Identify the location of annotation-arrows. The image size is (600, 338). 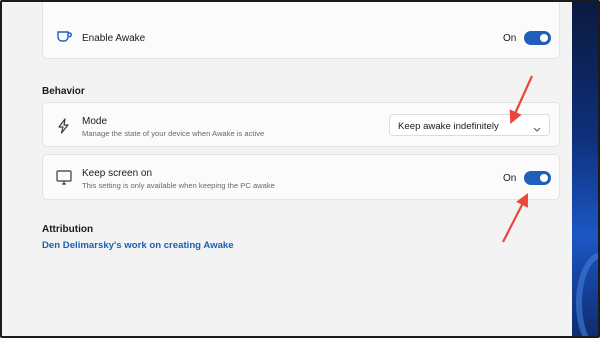
(518, 159).